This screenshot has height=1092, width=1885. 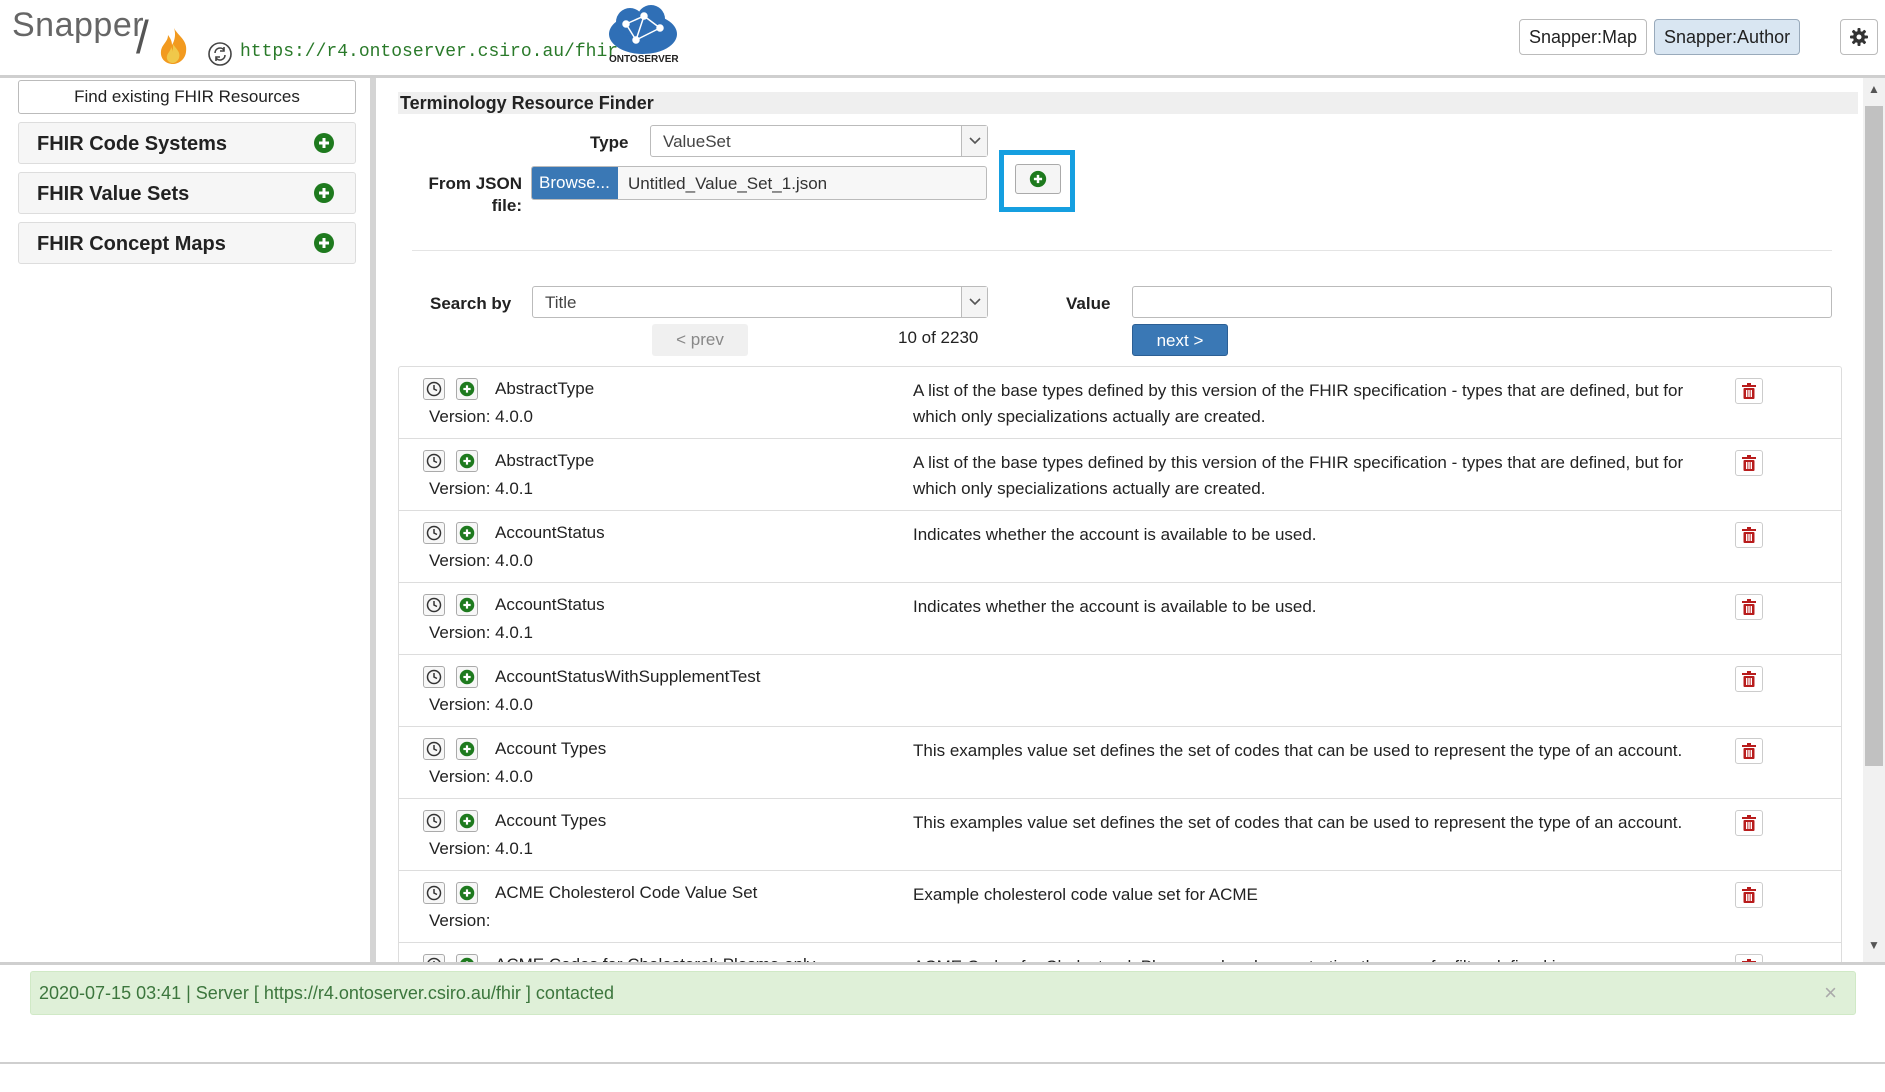 What do you see at coordinates (187, 193) in the screenshot?
I see `sidebar-item-value-sets: FHIR Value Sets` at bounding box center [187, 193].